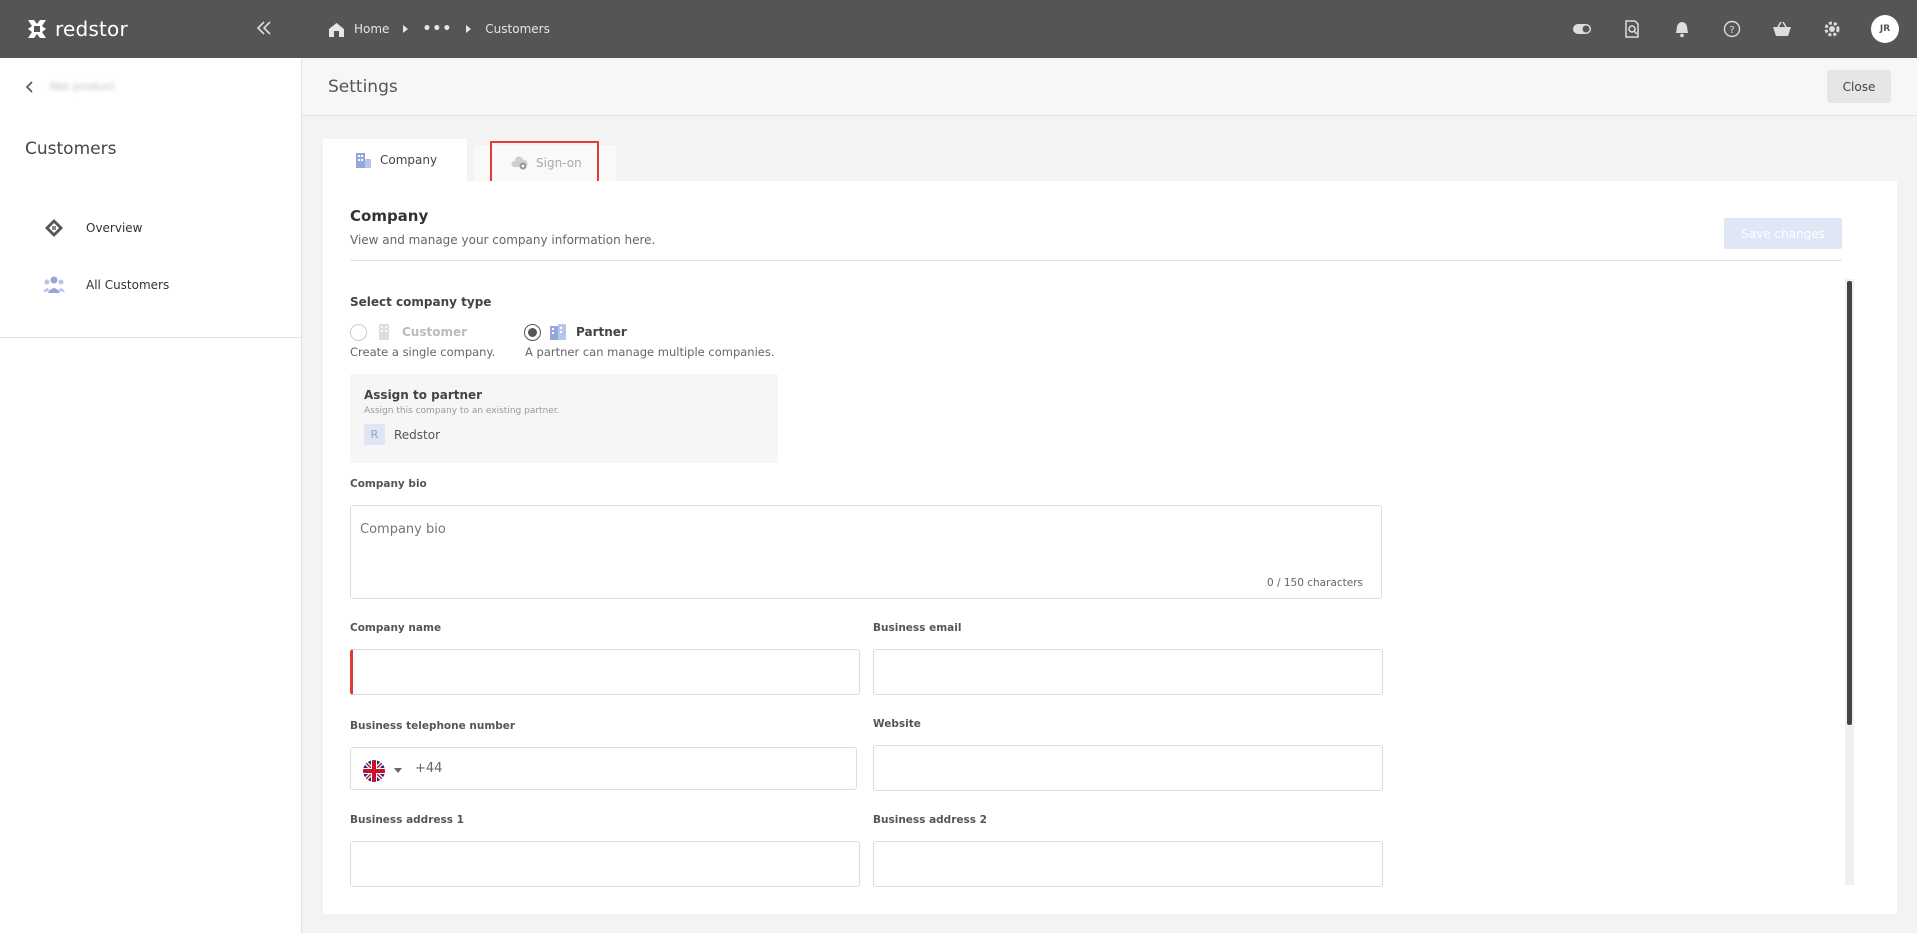 Image resolution: width=1917 pixels, height=933 pixels. I want to click on sidebar-item-all-customers: All Customers, so click(105, 285).